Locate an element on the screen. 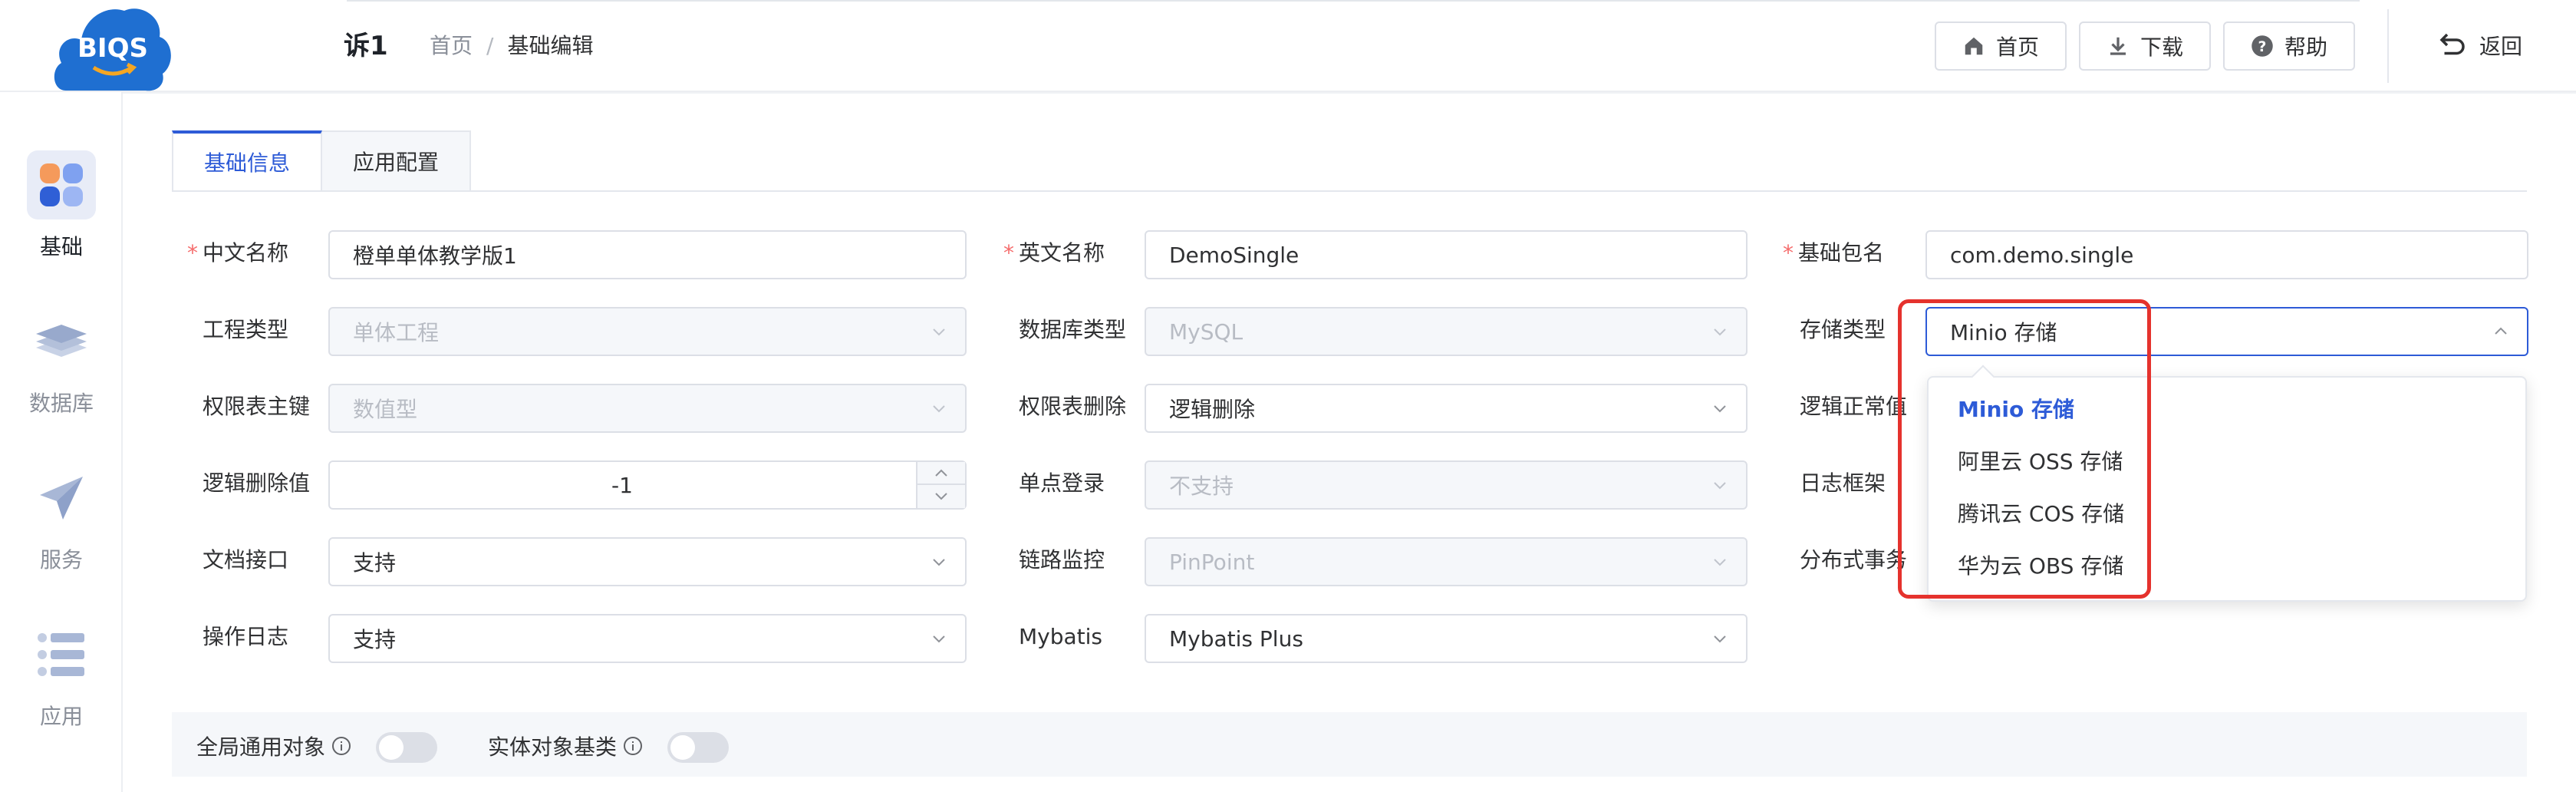  en-name-label: * 英文名称 is located at coordinates (1054, 253).